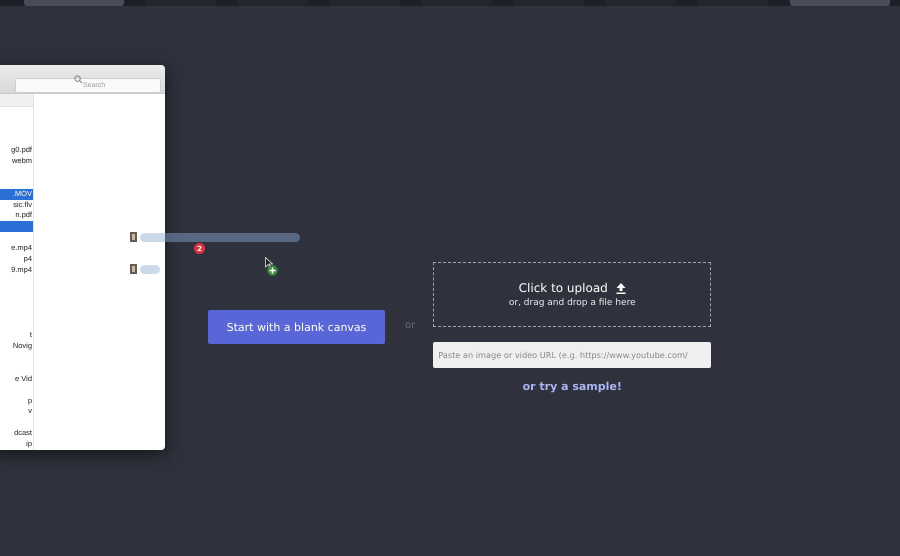  What do you see at coordinates (269, 263) in the screenshot?
I see `cursor-icon` at bounding box center [269, 263].